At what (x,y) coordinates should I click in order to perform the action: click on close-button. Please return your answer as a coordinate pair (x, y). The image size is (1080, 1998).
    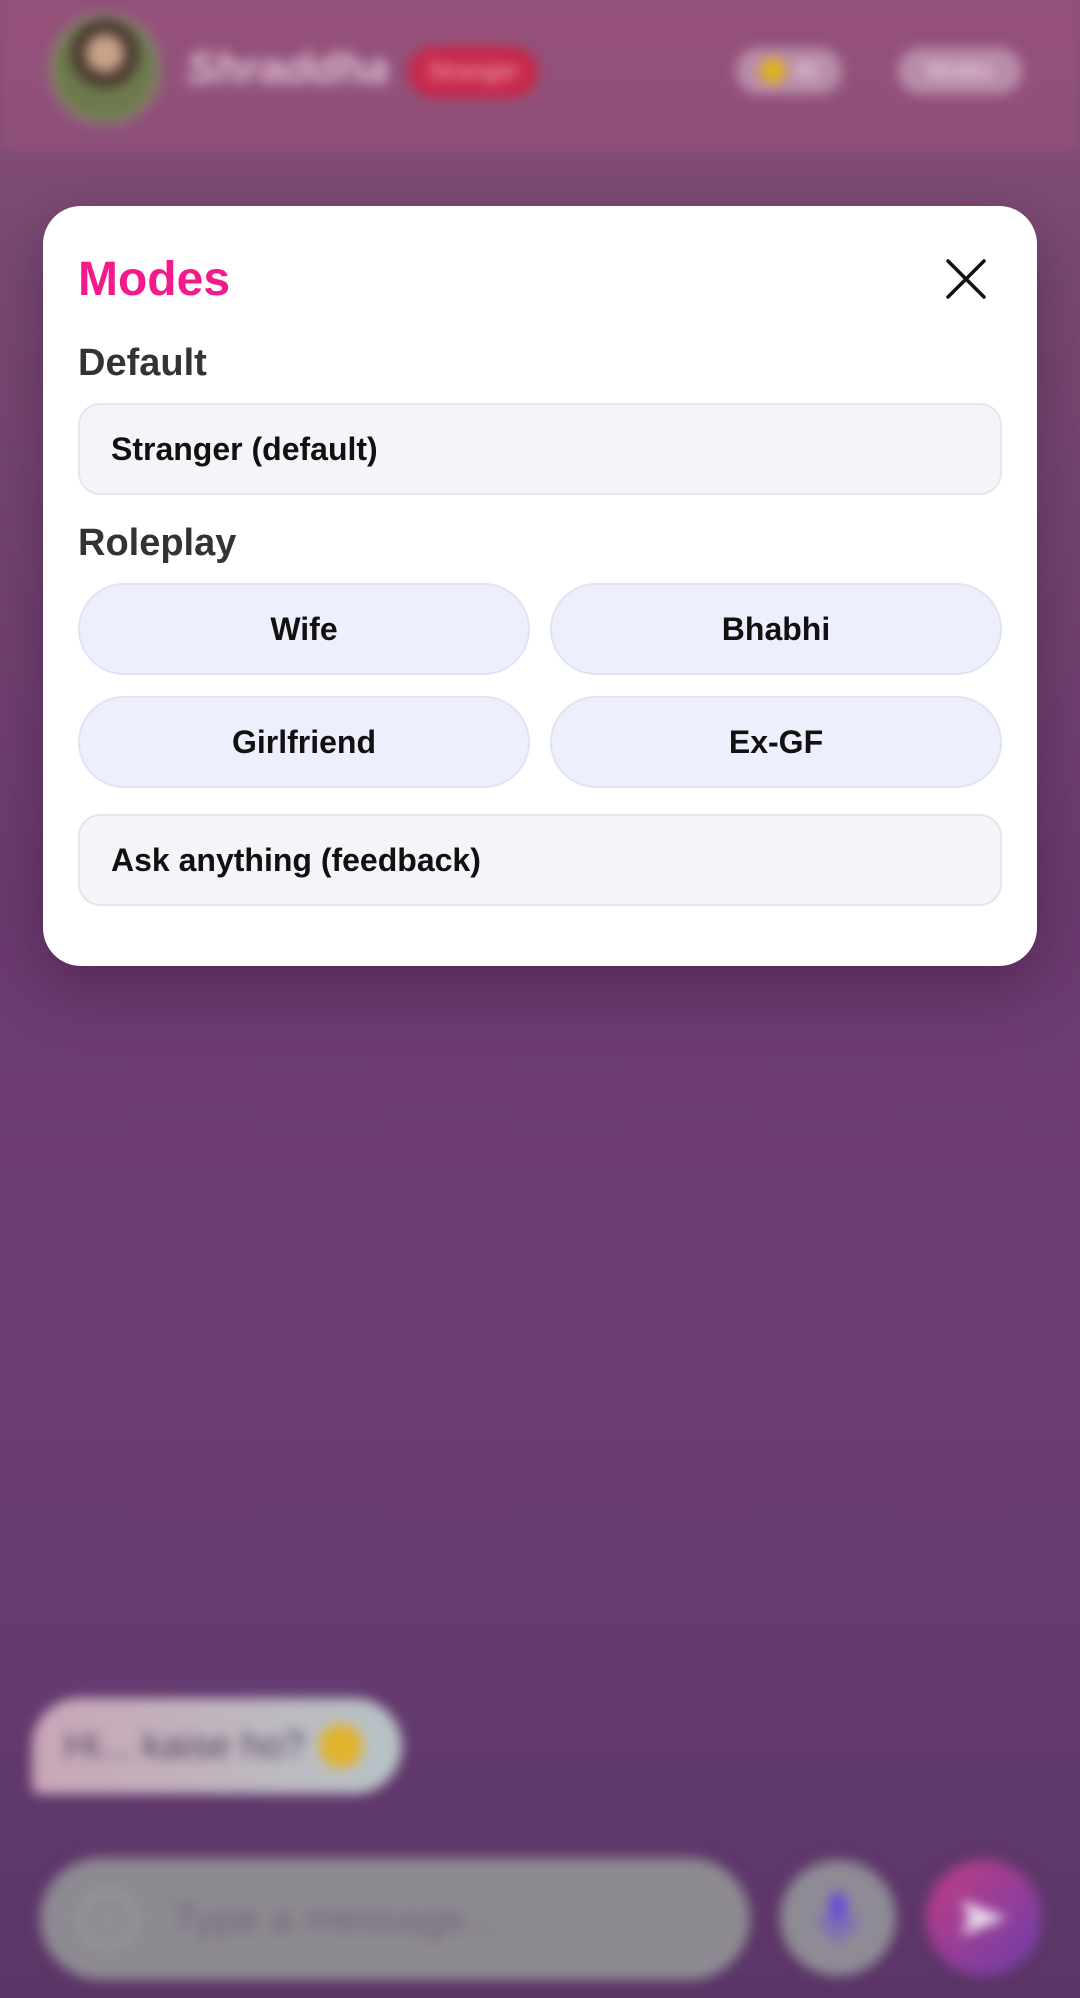
    Looking at the image, I should click on (966, 279).